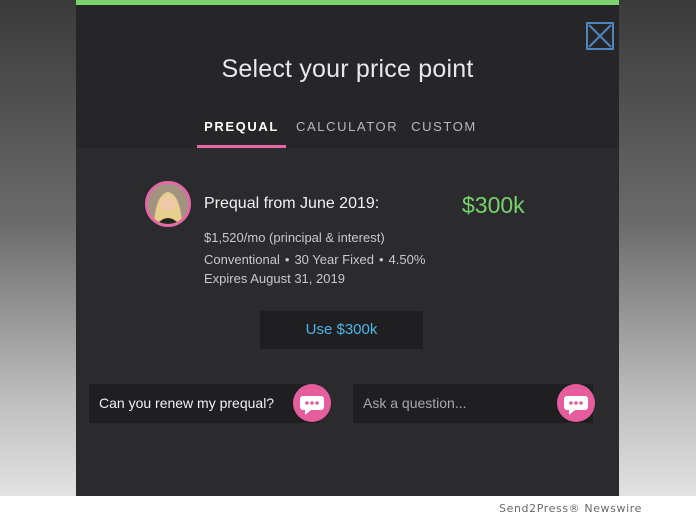  Describe the element at coordinates (292, 203) in the screenshot. I see `offer-title: Prequal from June 2019:` at that location.